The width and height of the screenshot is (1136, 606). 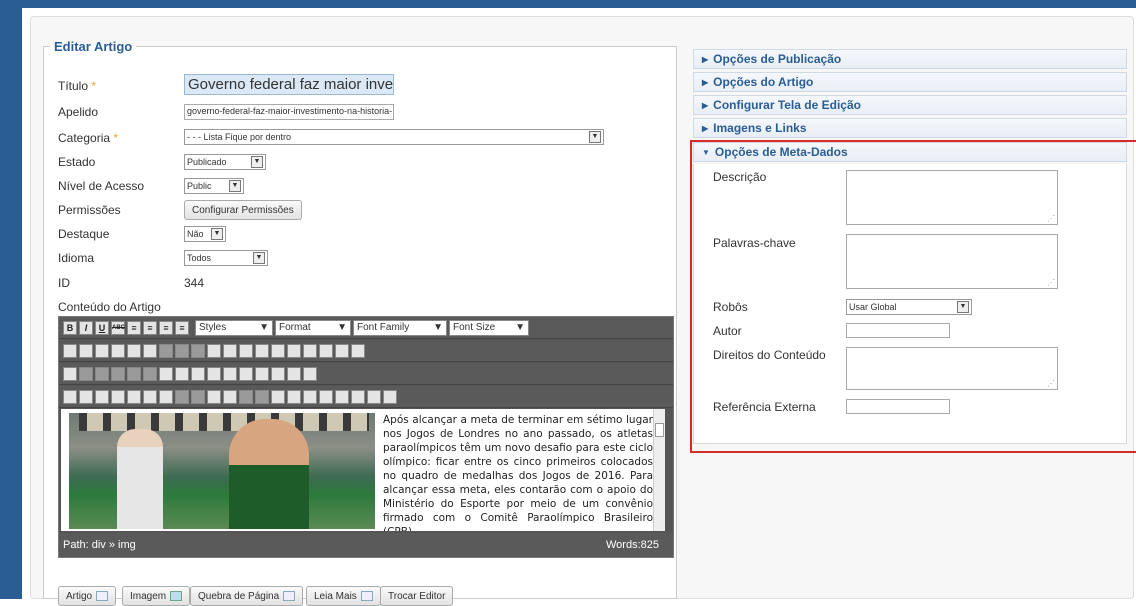 What do you see at coordinates (198, 373) in the screenshot?
I see `visual-aid-icon` at bounding box center [198, 373].